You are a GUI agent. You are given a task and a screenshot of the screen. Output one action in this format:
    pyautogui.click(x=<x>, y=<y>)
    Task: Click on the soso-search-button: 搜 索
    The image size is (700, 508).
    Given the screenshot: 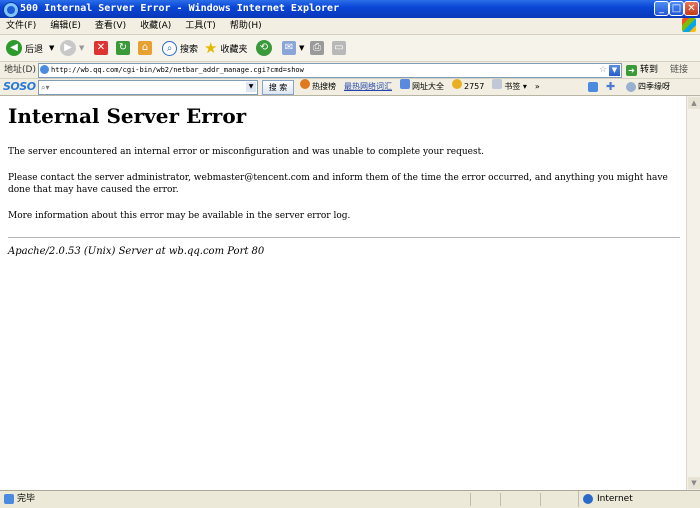 What is the action you would take?
    pyautogui.click(x=278, y=87)
    